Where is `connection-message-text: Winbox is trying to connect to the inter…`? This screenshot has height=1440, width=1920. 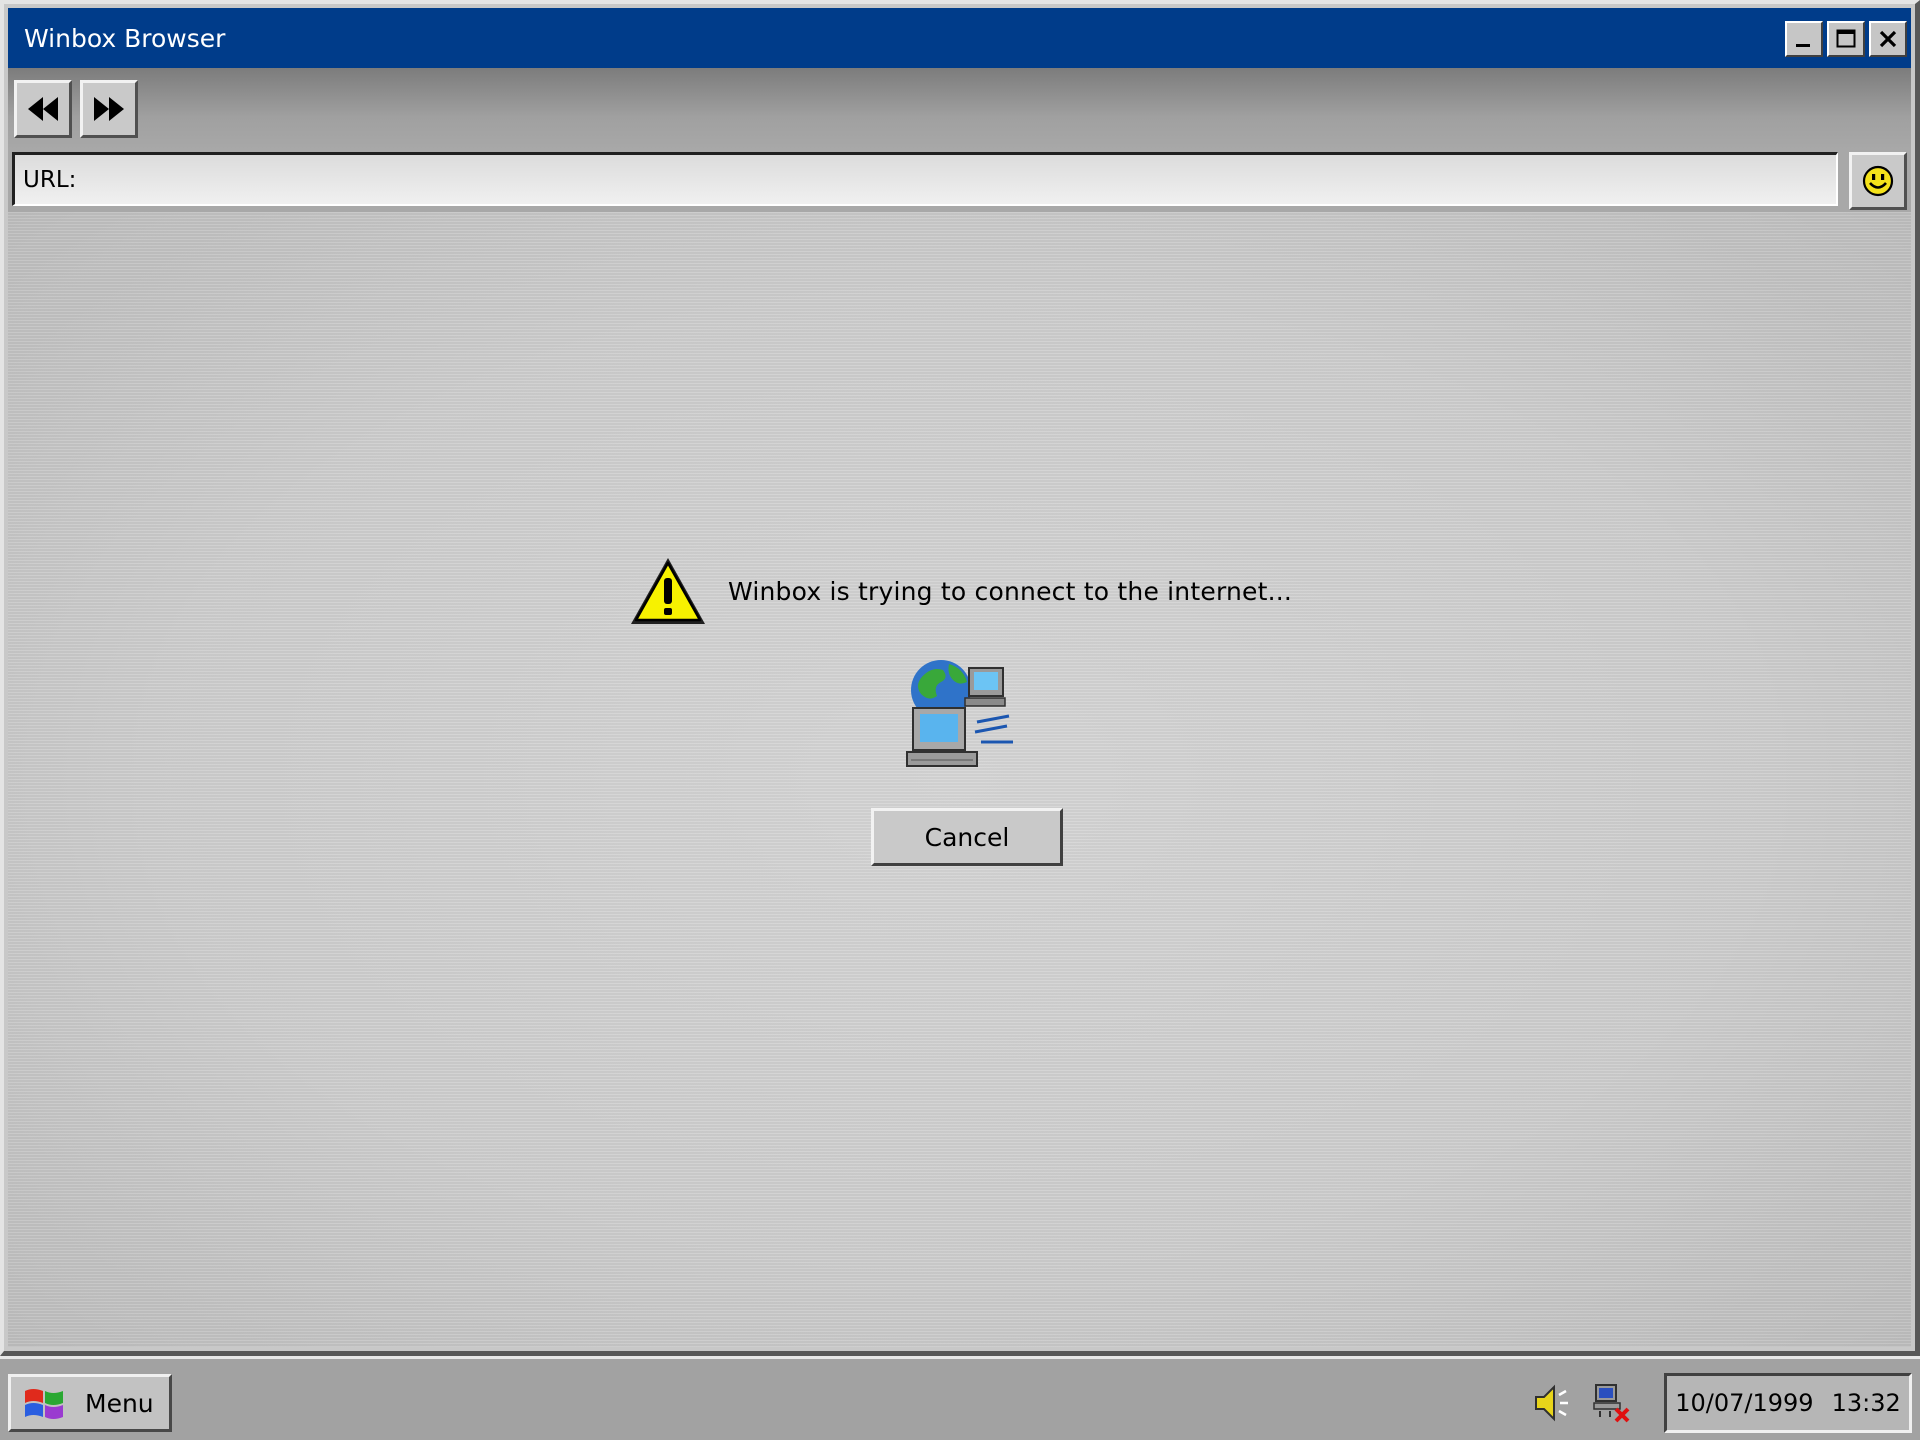 connection-message-text: Winbox is trying to connect to the inter… is located at coordinates (1010, 591).